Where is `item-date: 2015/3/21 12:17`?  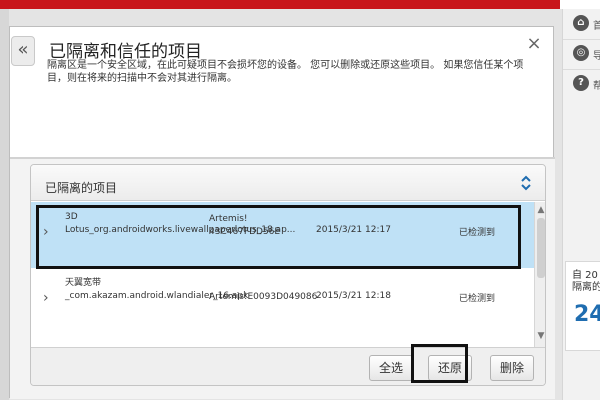 item-date: 2015/3/21 12:17 is located at coordinates (353, 230).